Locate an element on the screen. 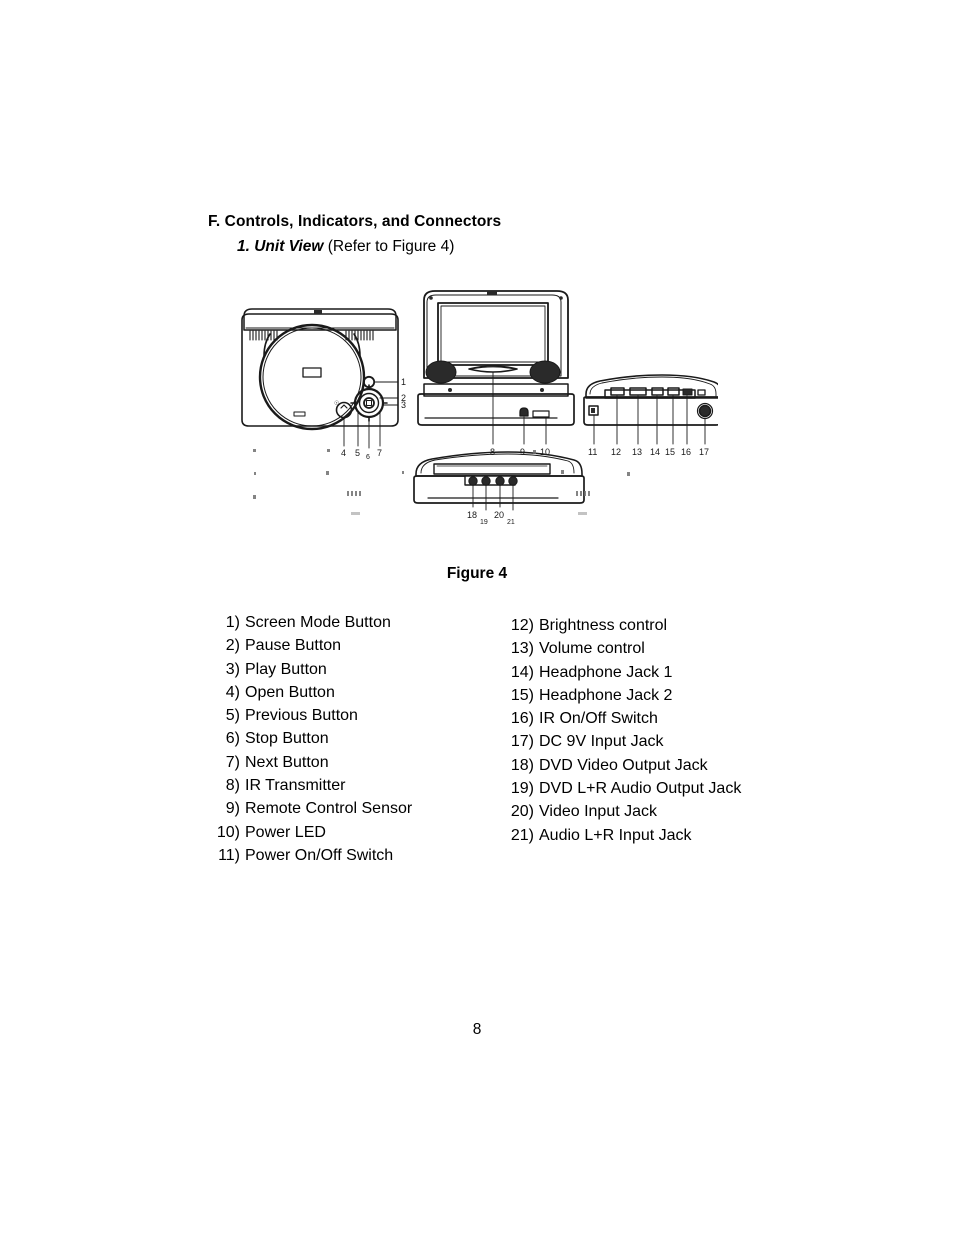  svg-text: 6 is located at coordinates (368, 457).